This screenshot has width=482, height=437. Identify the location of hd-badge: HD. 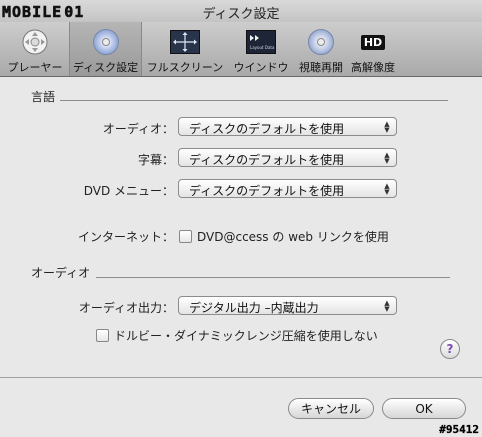
(373, 42).